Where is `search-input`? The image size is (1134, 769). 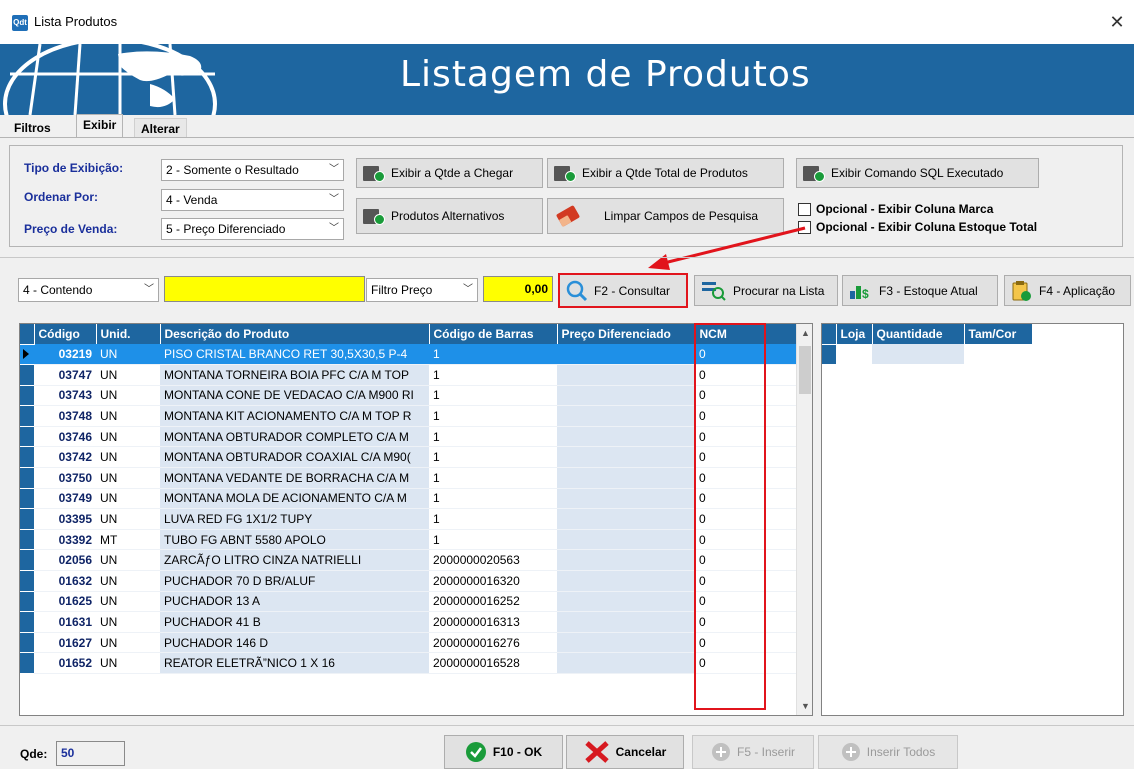 search-input is located at coordinates (264, 289).